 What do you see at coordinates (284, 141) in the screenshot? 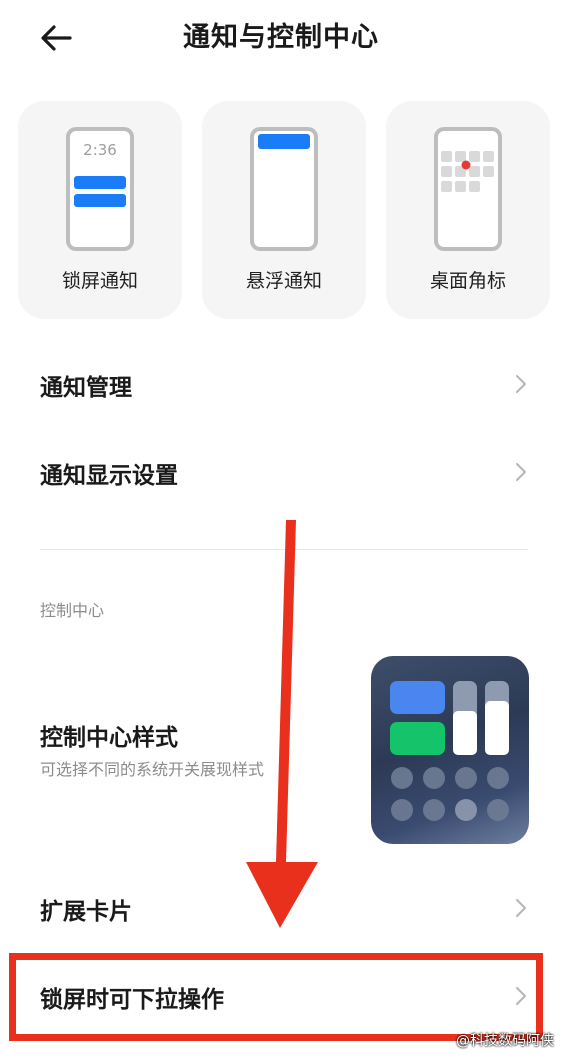
I see `floating-banner` at bounding box center [284, 141].